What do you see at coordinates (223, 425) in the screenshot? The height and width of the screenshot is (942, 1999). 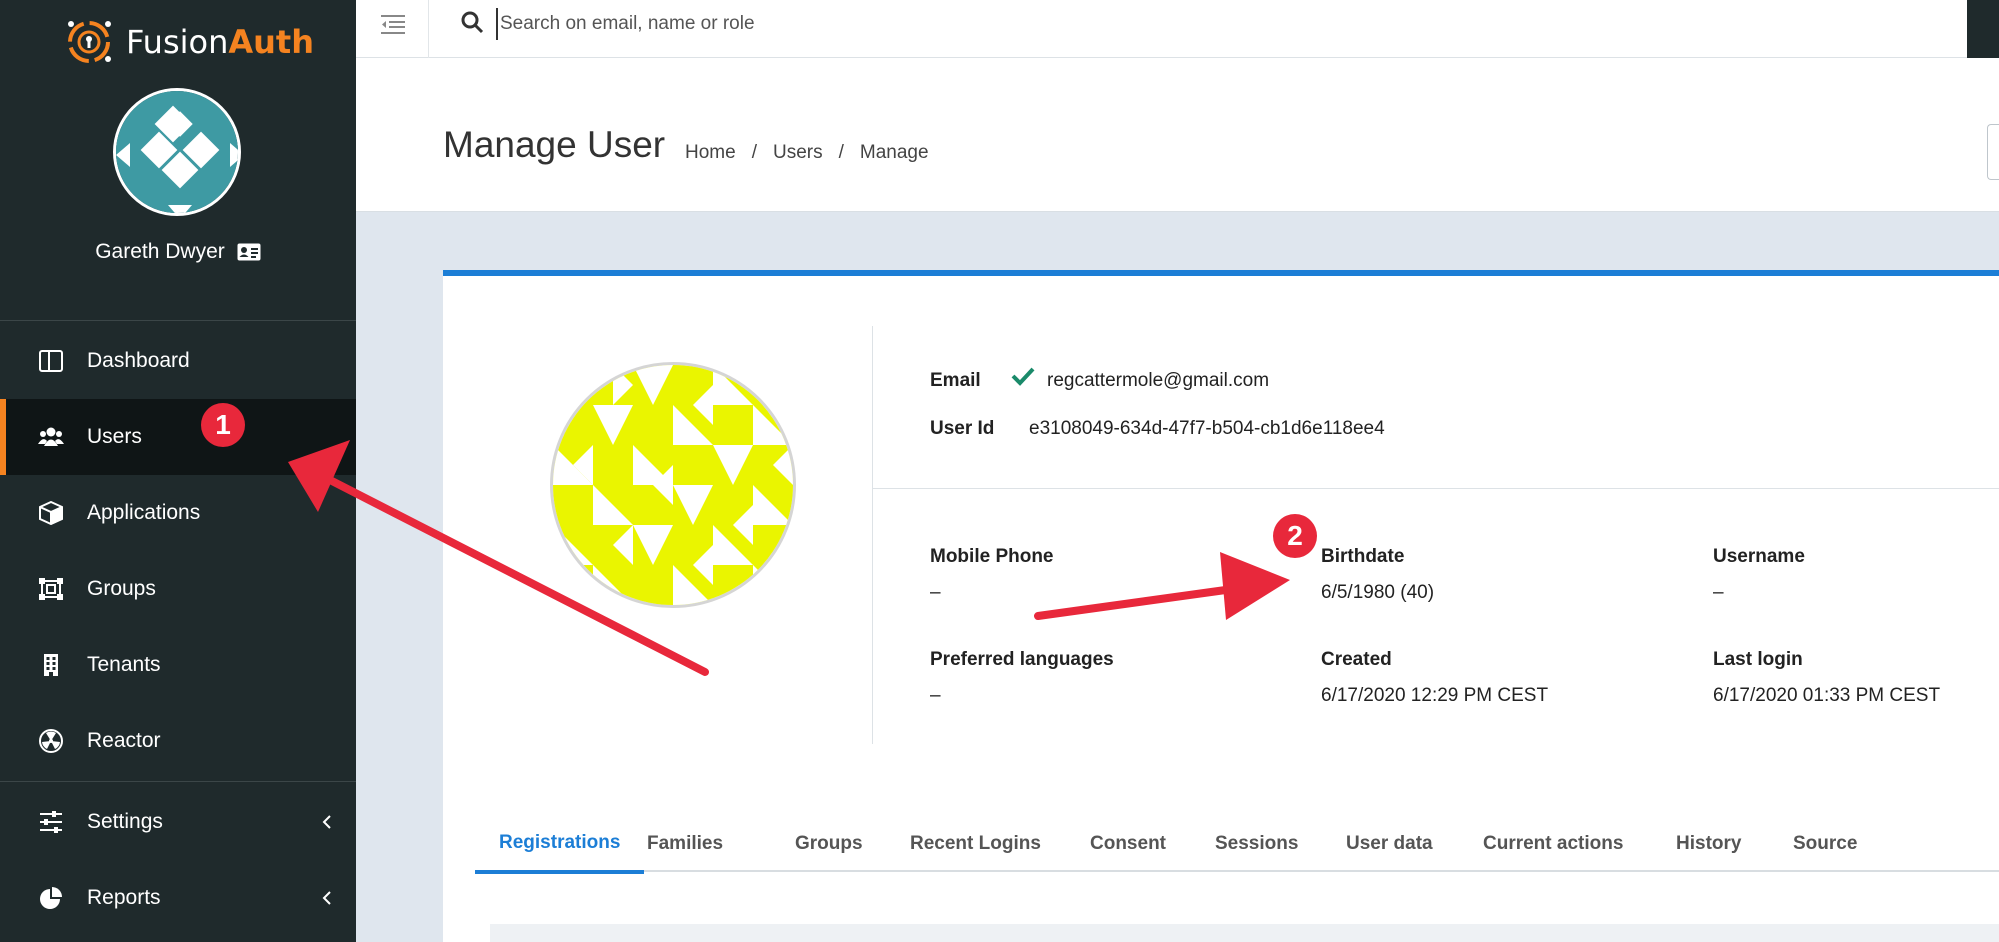 I see `annotation-badge-1: 1` at bounding box center [223, 425].